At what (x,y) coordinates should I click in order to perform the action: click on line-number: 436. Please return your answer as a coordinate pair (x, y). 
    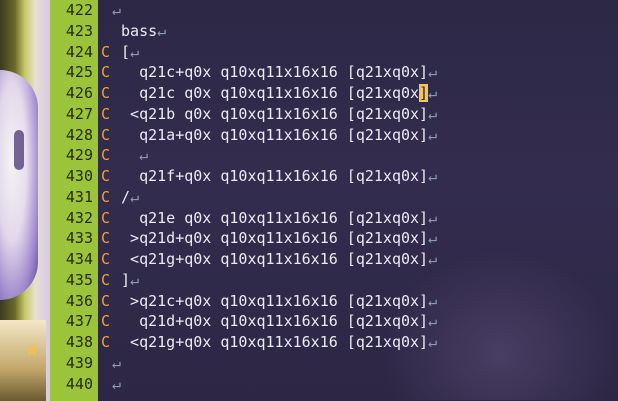
    Looking at the image, I should click on (79, 300).